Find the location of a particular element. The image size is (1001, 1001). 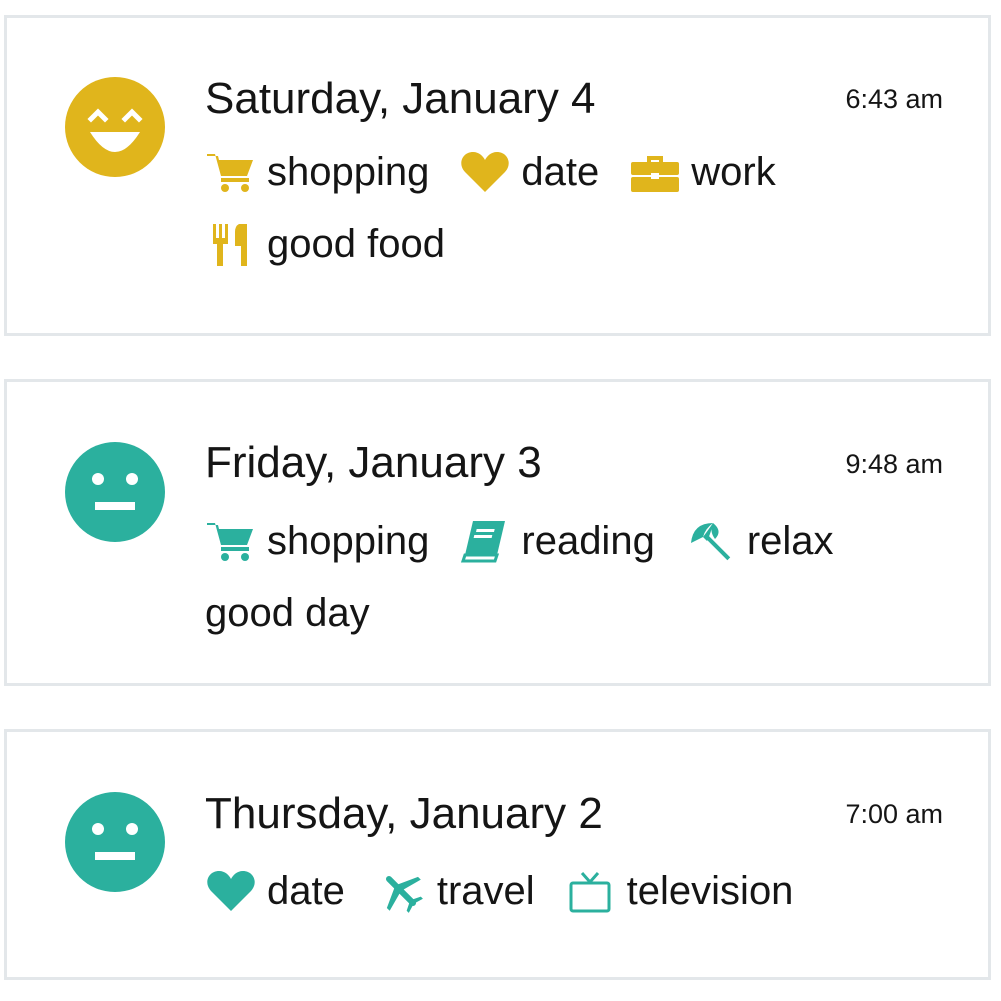

entry-date: Saturday, January 4 is located at coordinates (400, 98).